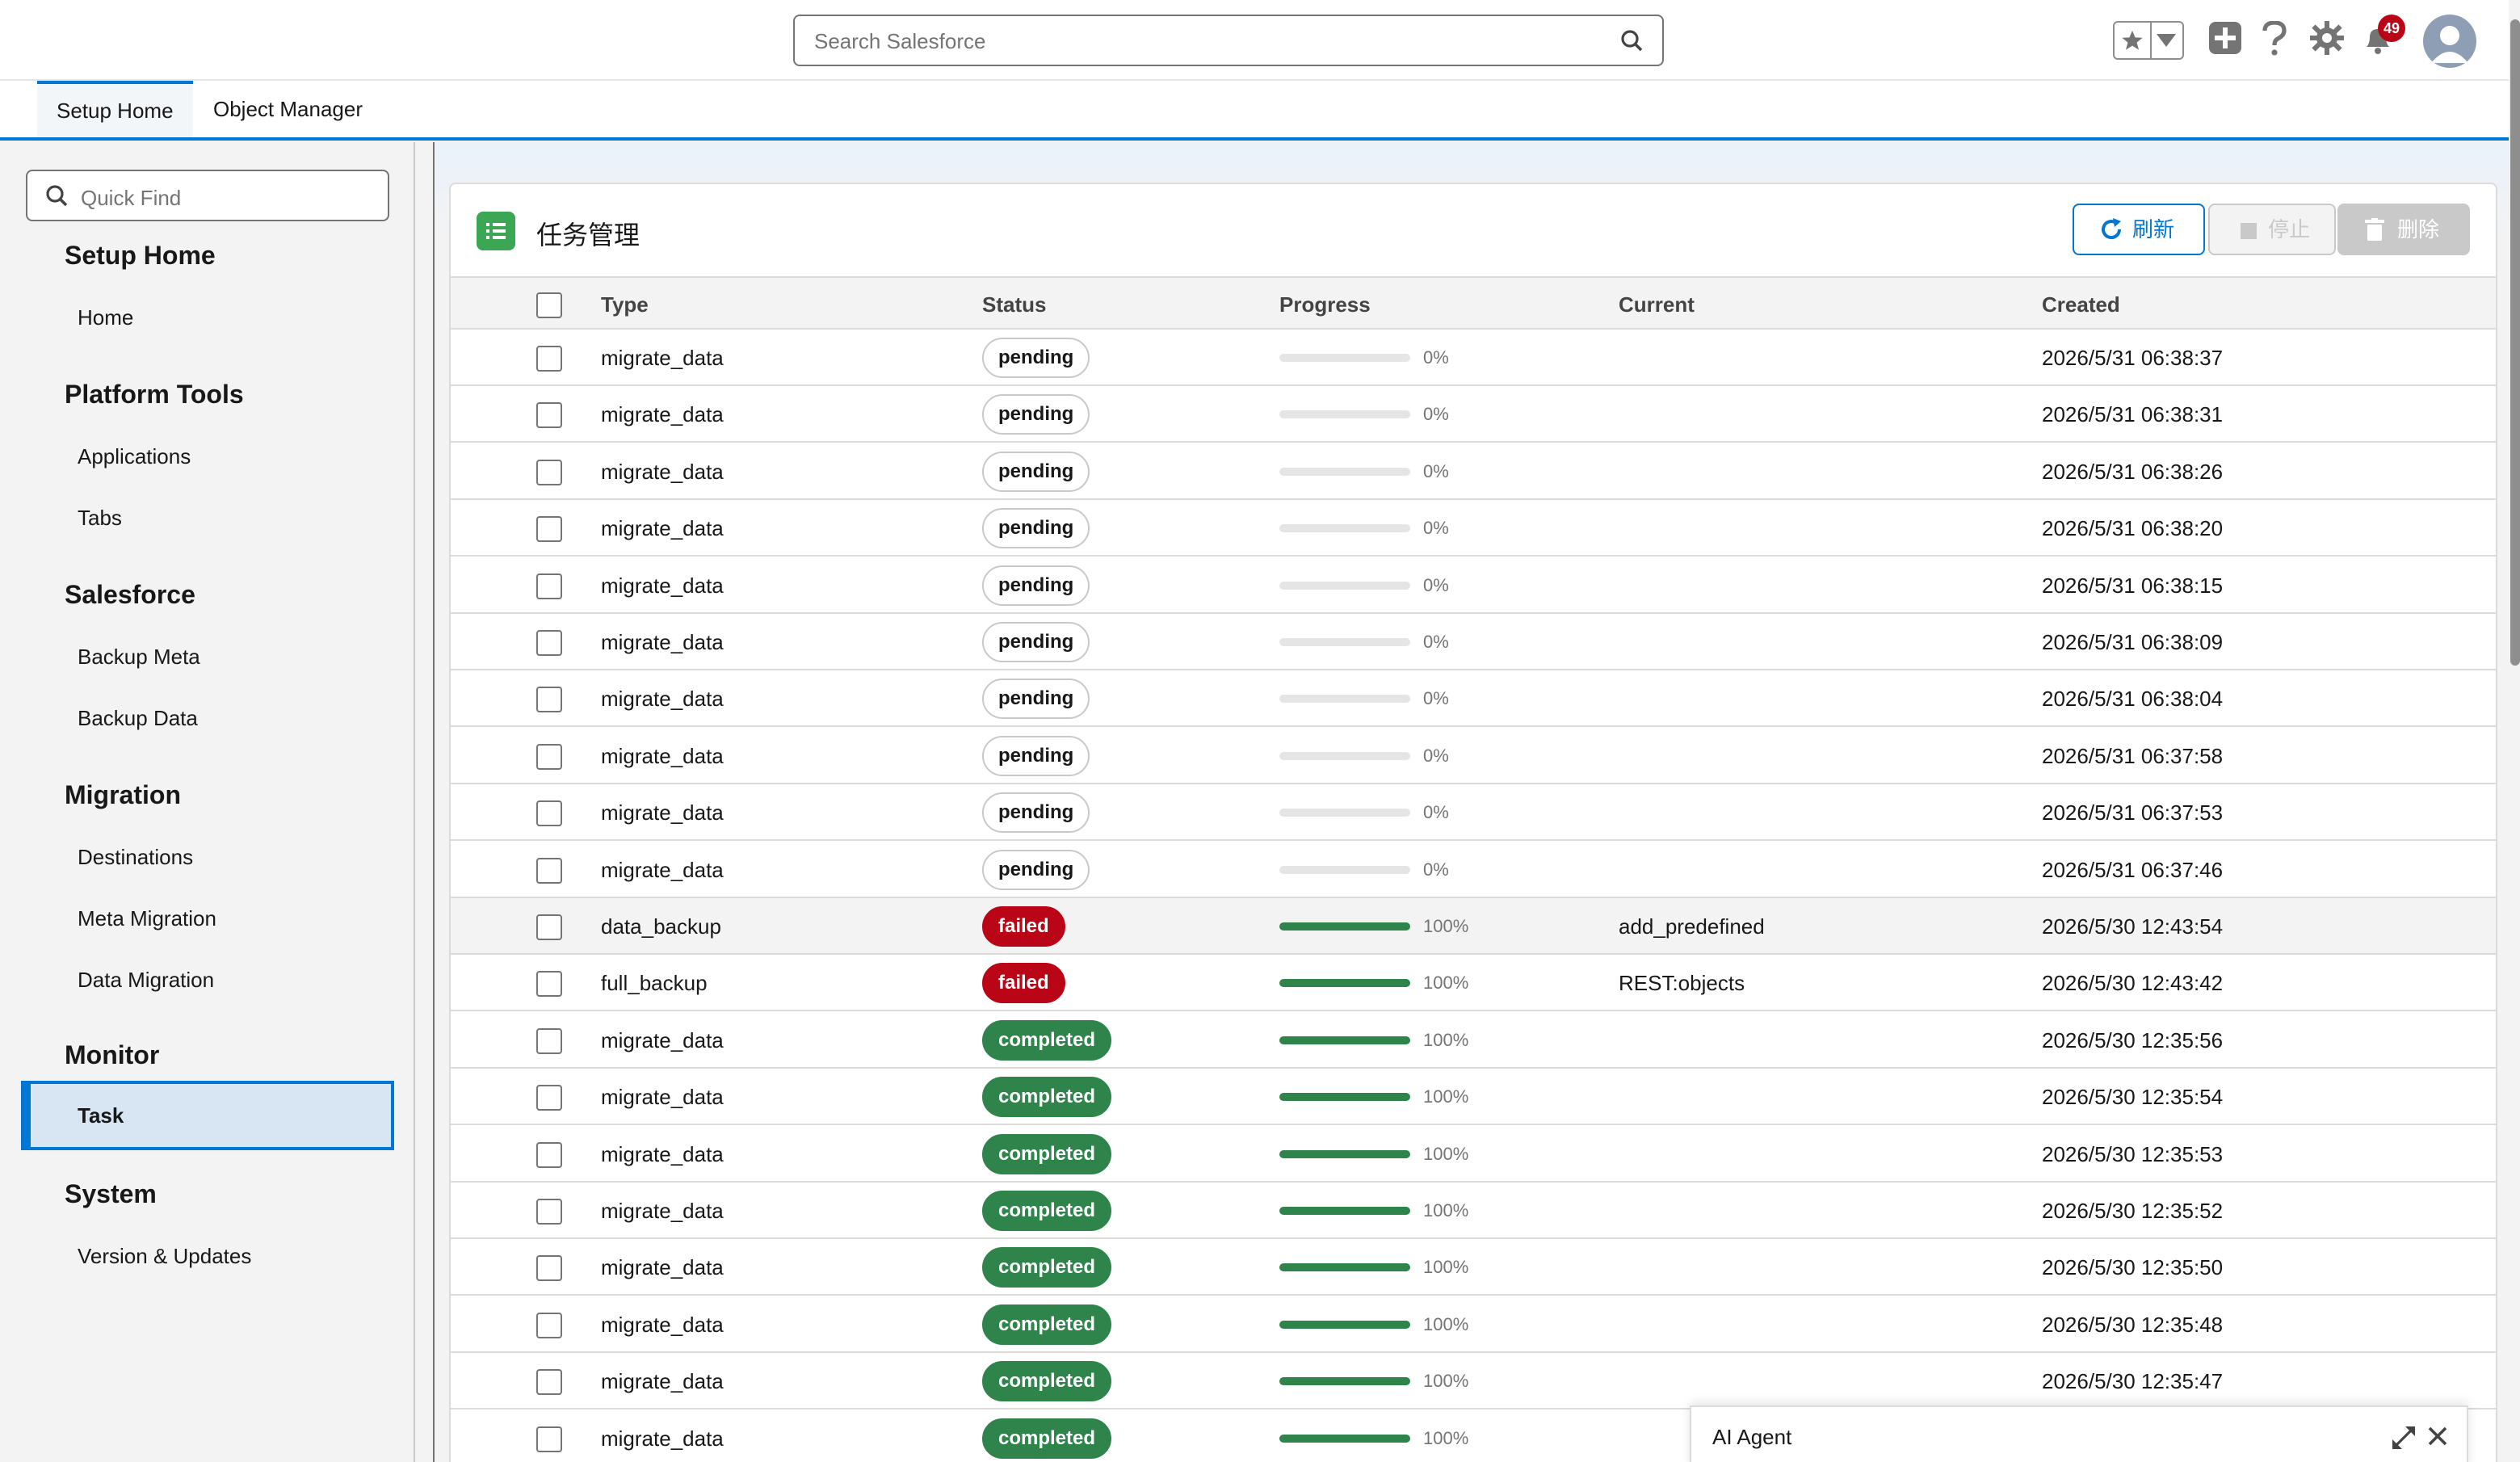  What do you see at coordinates (2404, 229) in the screenshot?
I see `delete-button: 删除` at bounding box center [2404, 229].